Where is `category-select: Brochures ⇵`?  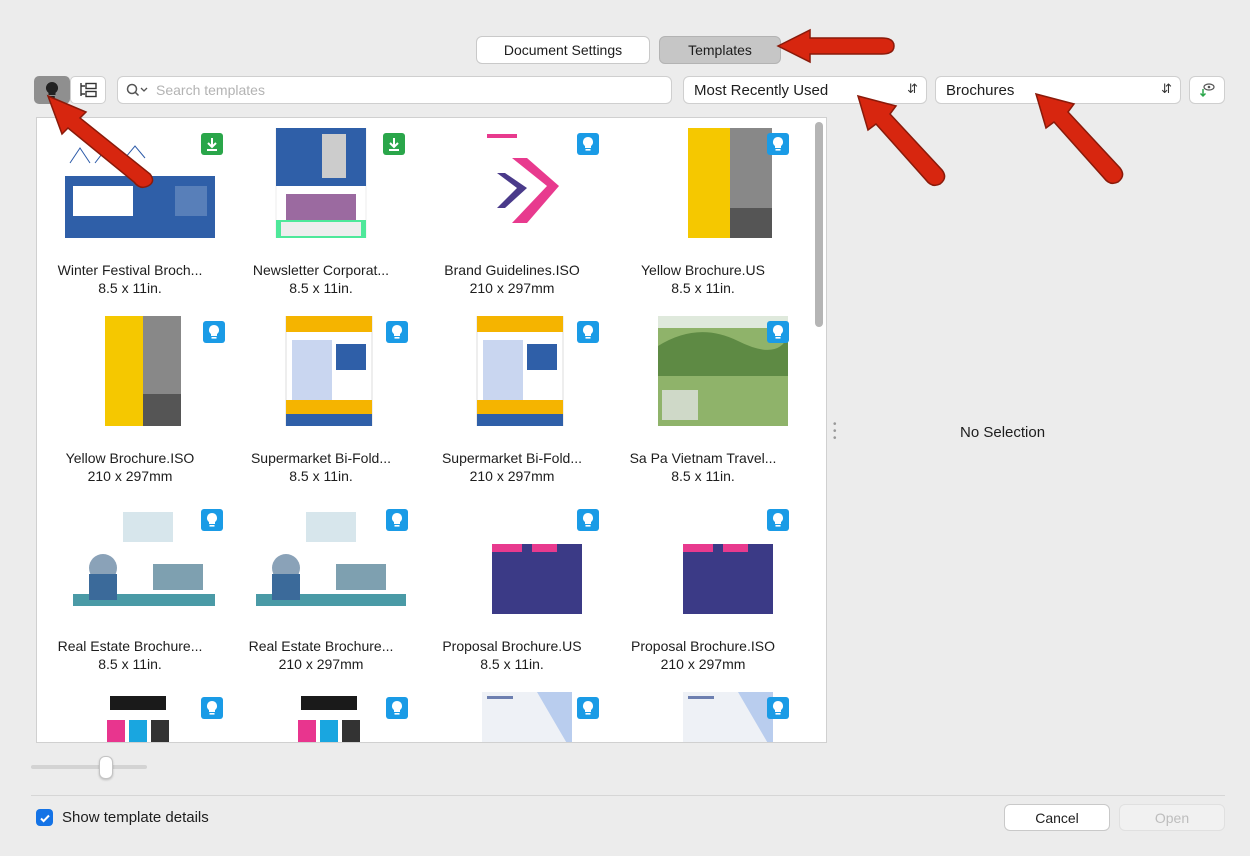
category-select: Brochures ⇵ is located at coordinates (1058, 90).